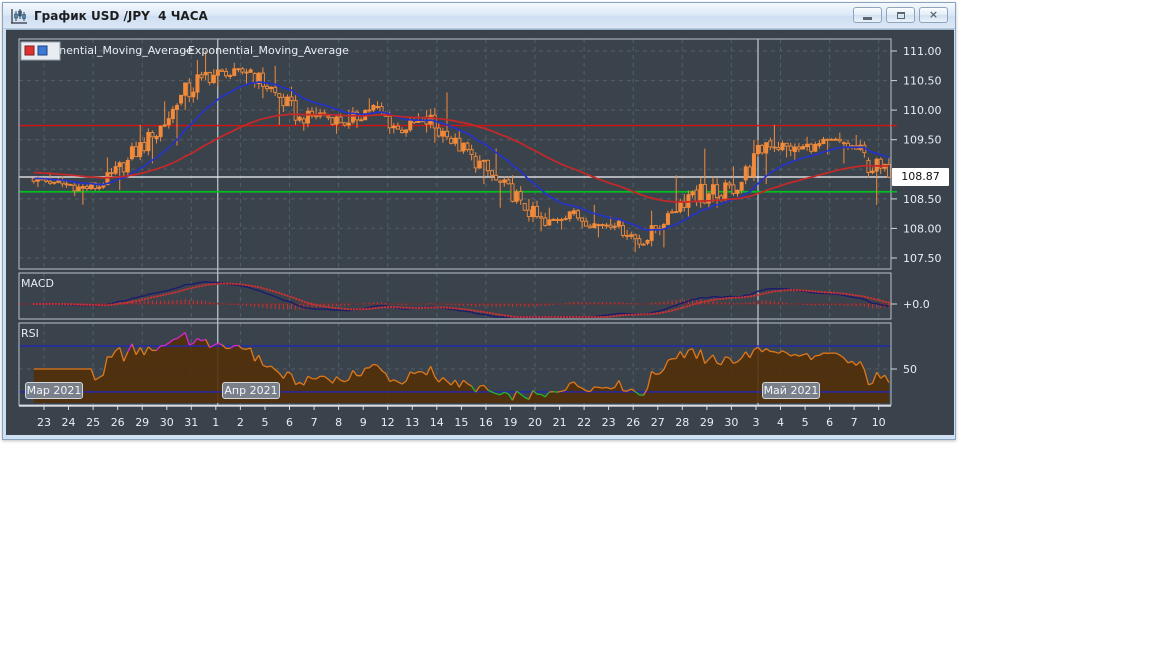 The height and width of the screenshot is (648, 1152). I want to click on x-axis-day-label: 9, so click(363, 422).